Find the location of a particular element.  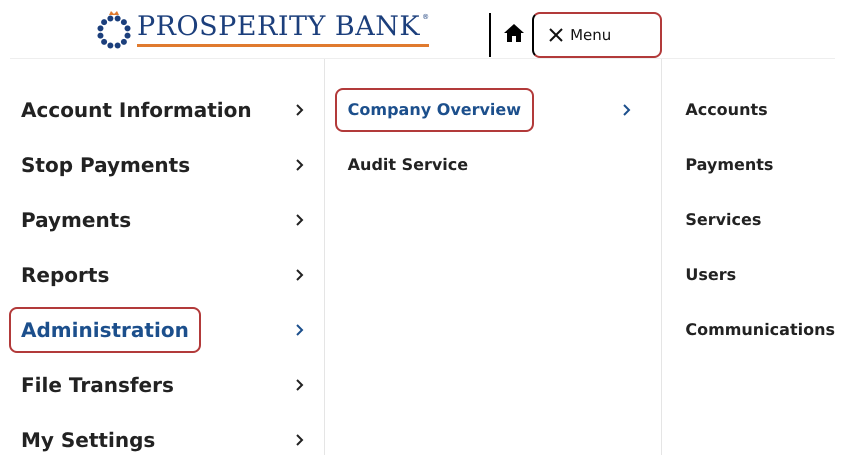

submenu-item: Communications is located at coordinates (760, 330).